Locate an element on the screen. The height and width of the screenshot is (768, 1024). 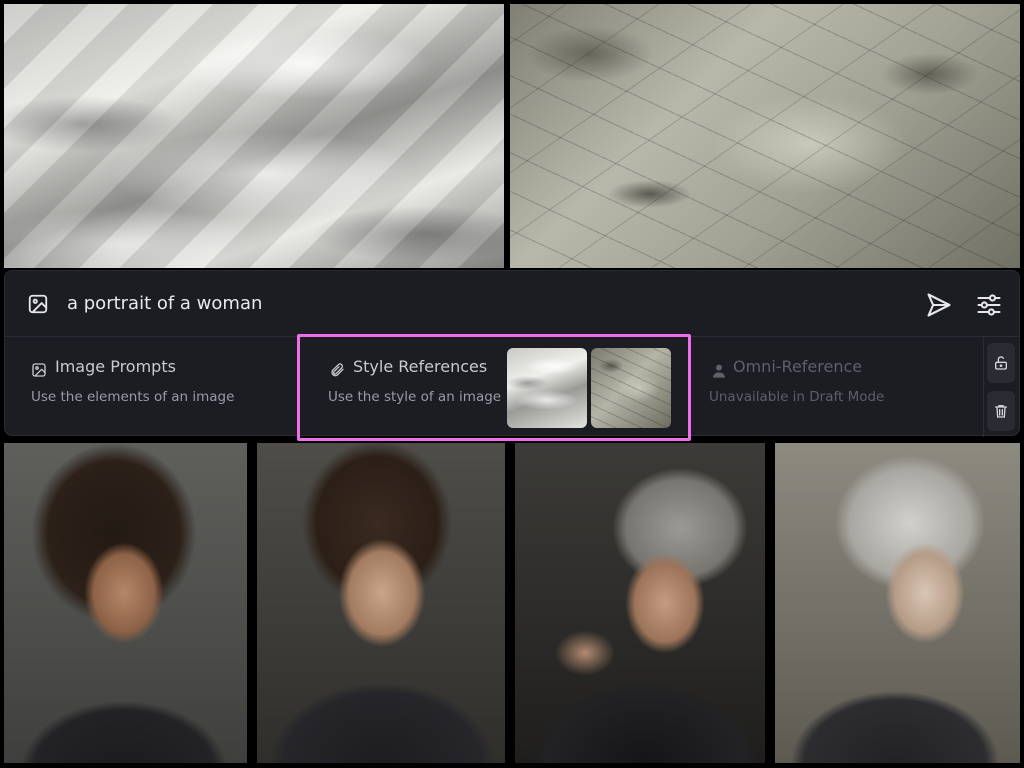
unlock-button is located at coordinates (1001, 363).